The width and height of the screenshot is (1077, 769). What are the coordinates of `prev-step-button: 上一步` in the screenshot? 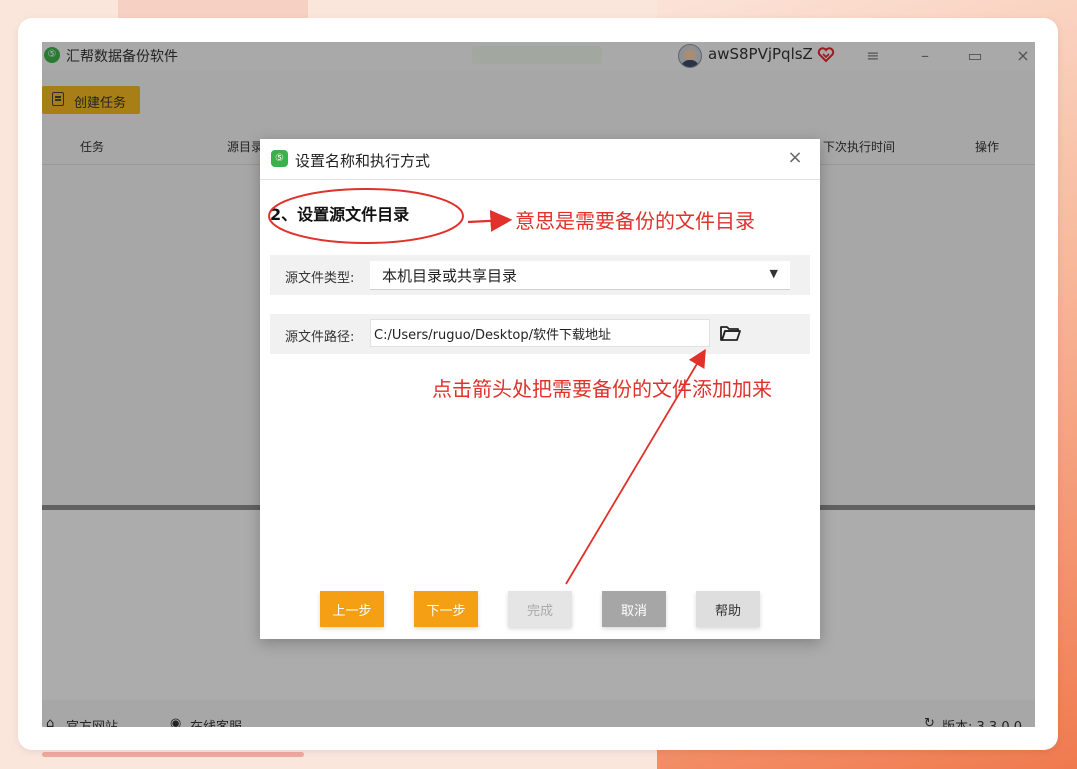 It's located at (352, 609).